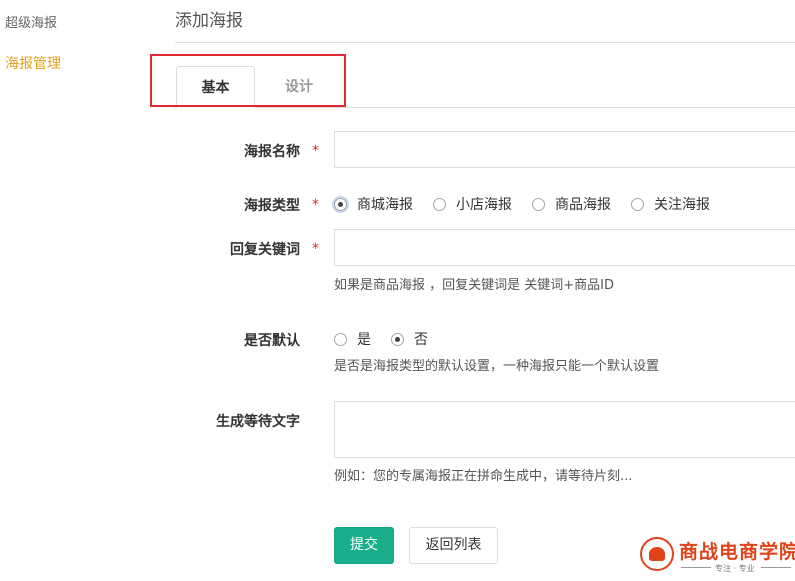 The image size is (795, 581). I want to click on is-default-label: 是否默认, so click(272, 341).